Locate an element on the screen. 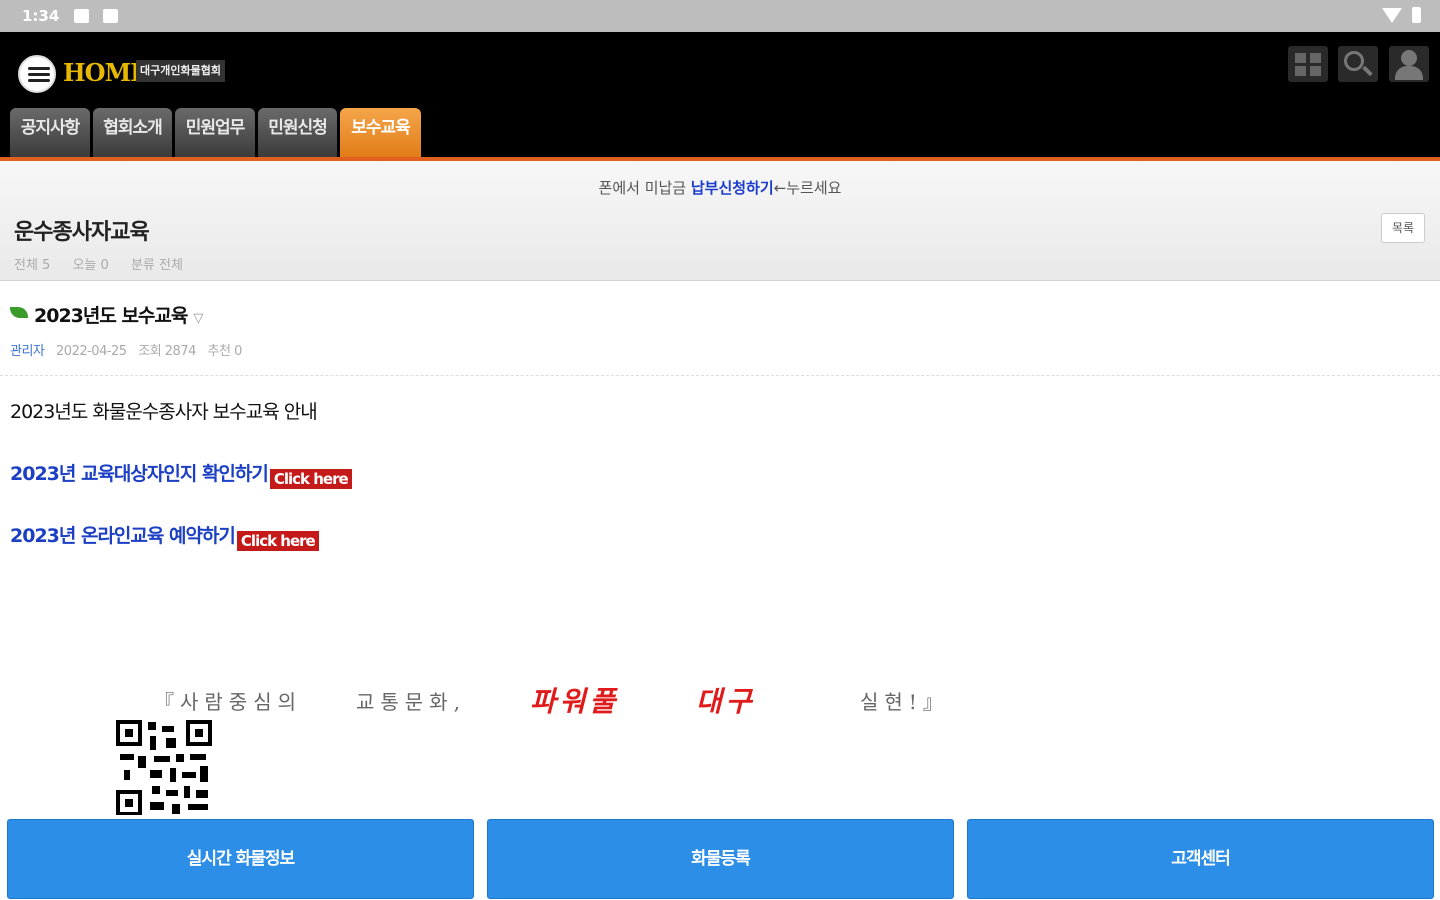 Image resolution: width=1440 pixels, height=900 pixels. post-views: 조회 2874 is located at coordinates (167, 351).